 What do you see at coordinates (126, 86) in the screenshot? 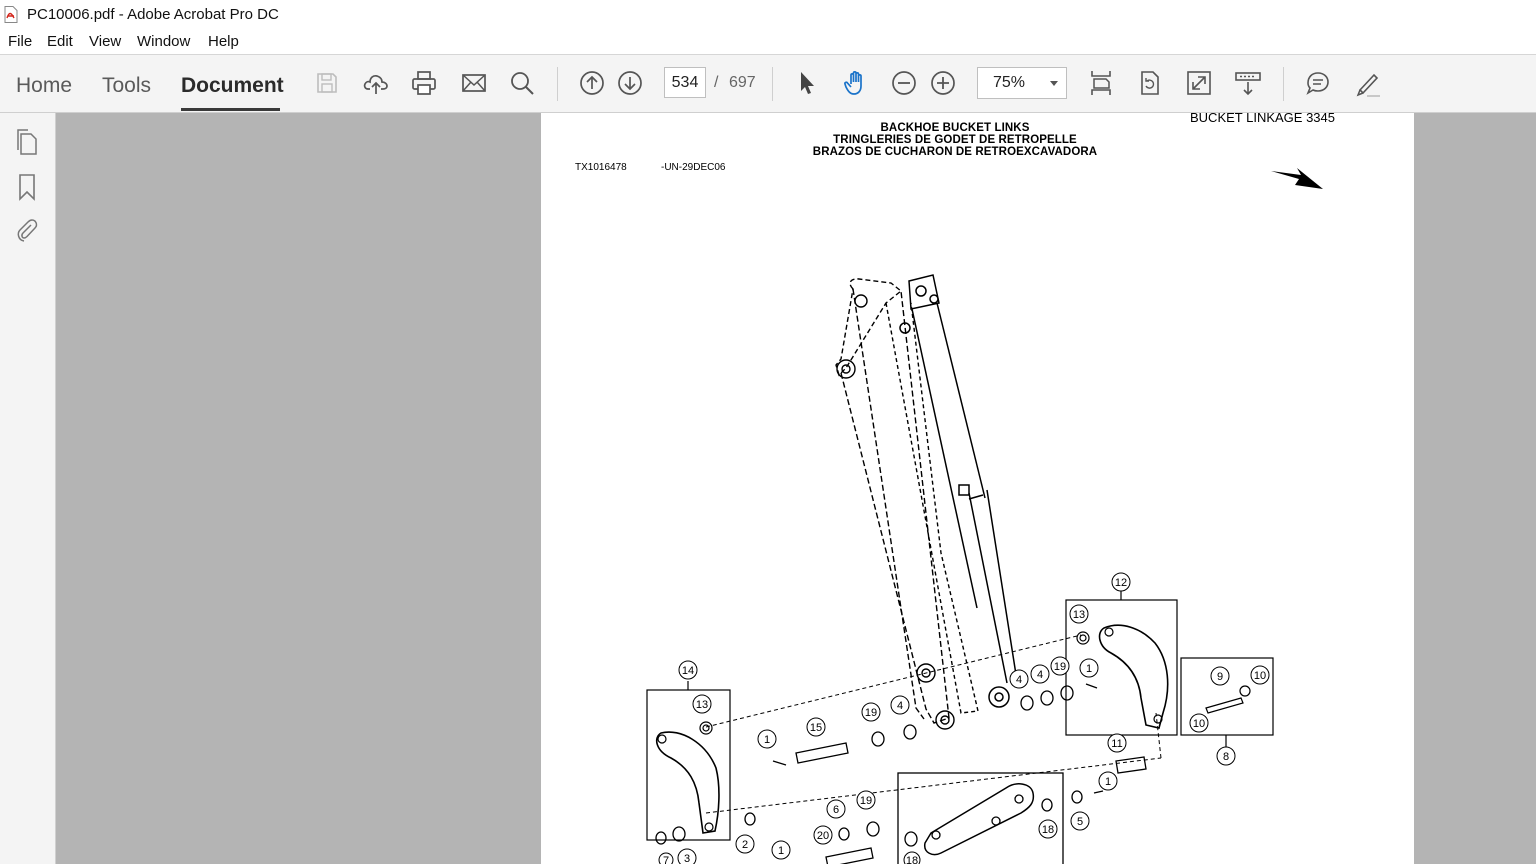
I see `tab-tools: Tools` at bounding box center [126, 86].